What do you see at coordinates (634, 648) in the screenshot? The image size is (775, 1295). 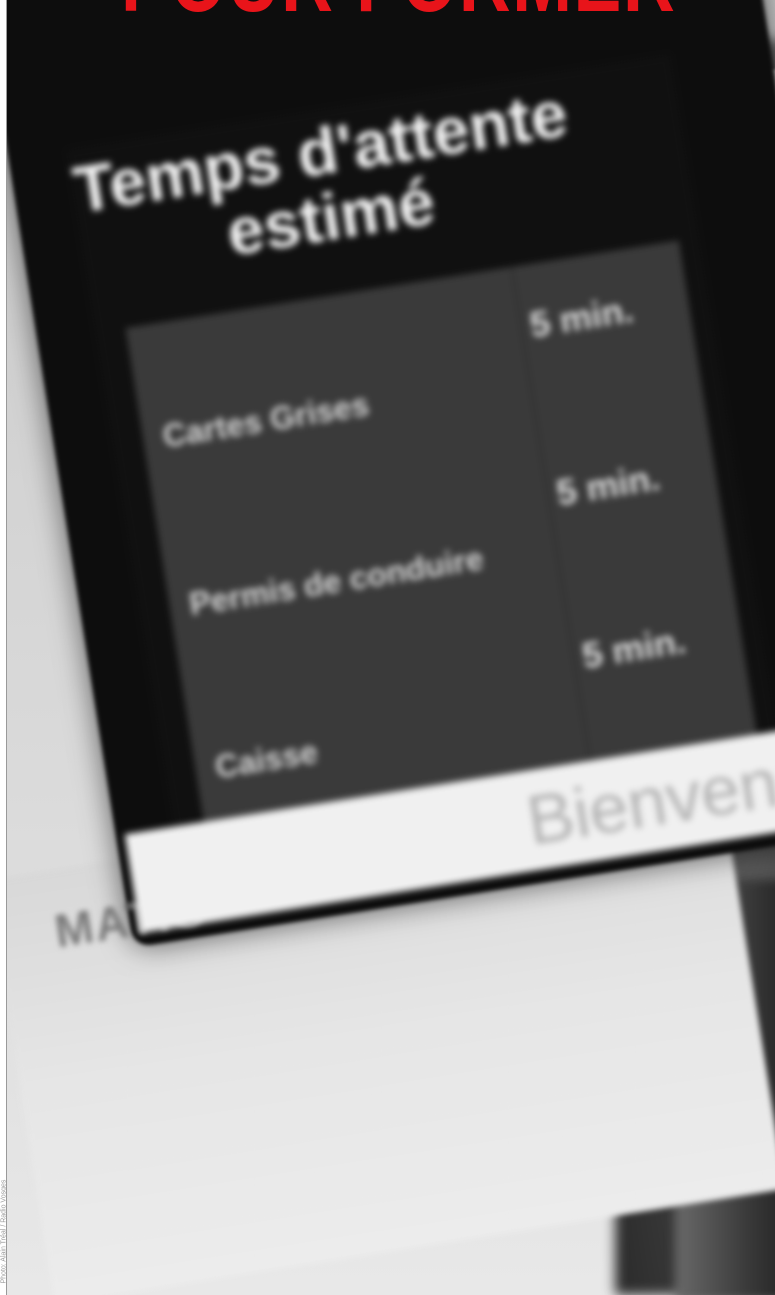 I see `row-time-caisse: 5 min.` at bounding box center [634, 648].